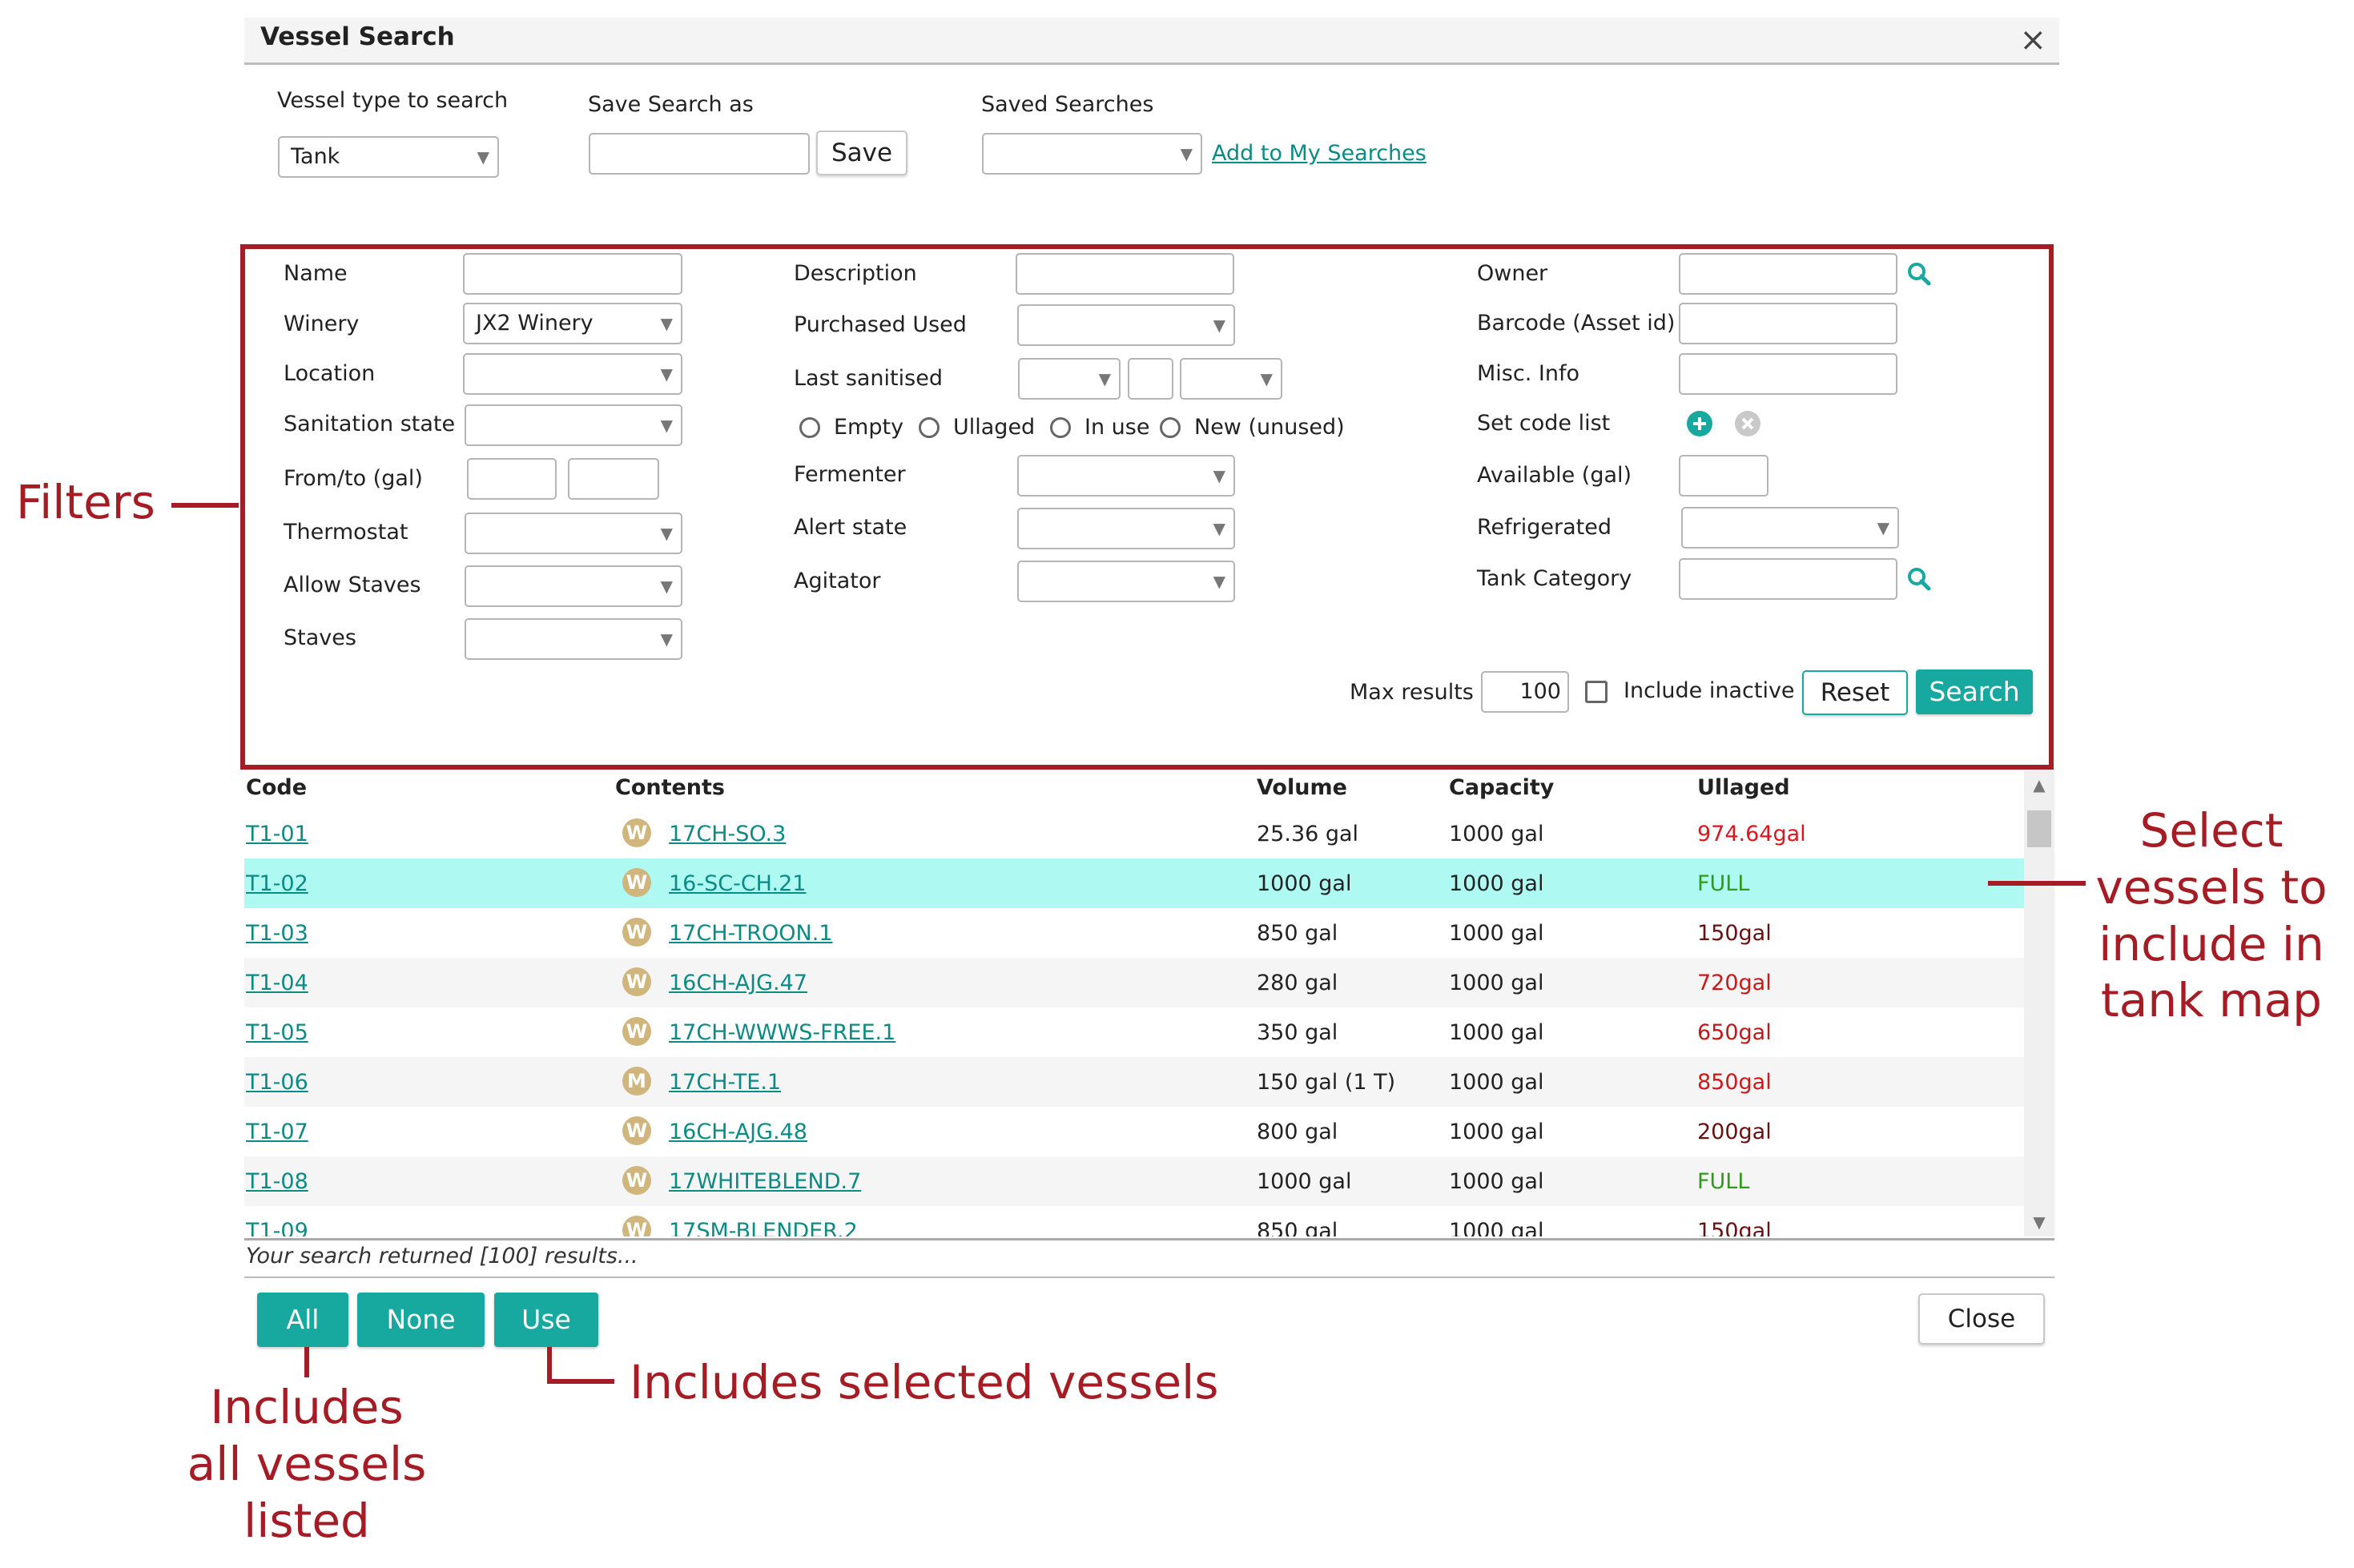 Image resolution: width=2354 pixels, height=1568 pixels. I want to click on last-sanitised-unit-select, so click(1231, 379).